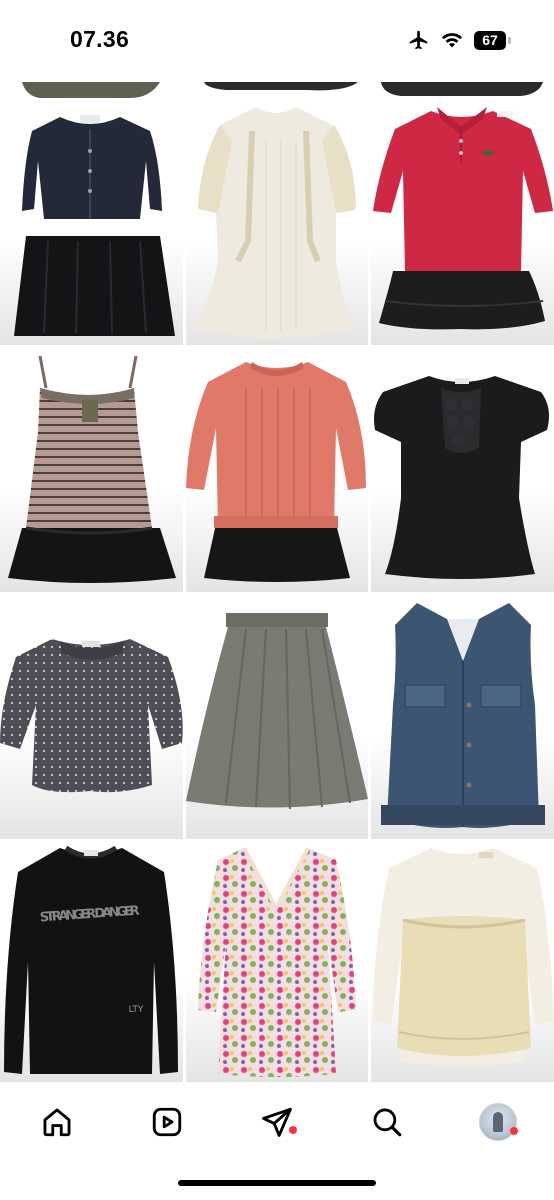  What do you see at coordinates (91, 470) in the screenshot?
I see `post-striped-cami-dress` at bounding box center [91, 470].